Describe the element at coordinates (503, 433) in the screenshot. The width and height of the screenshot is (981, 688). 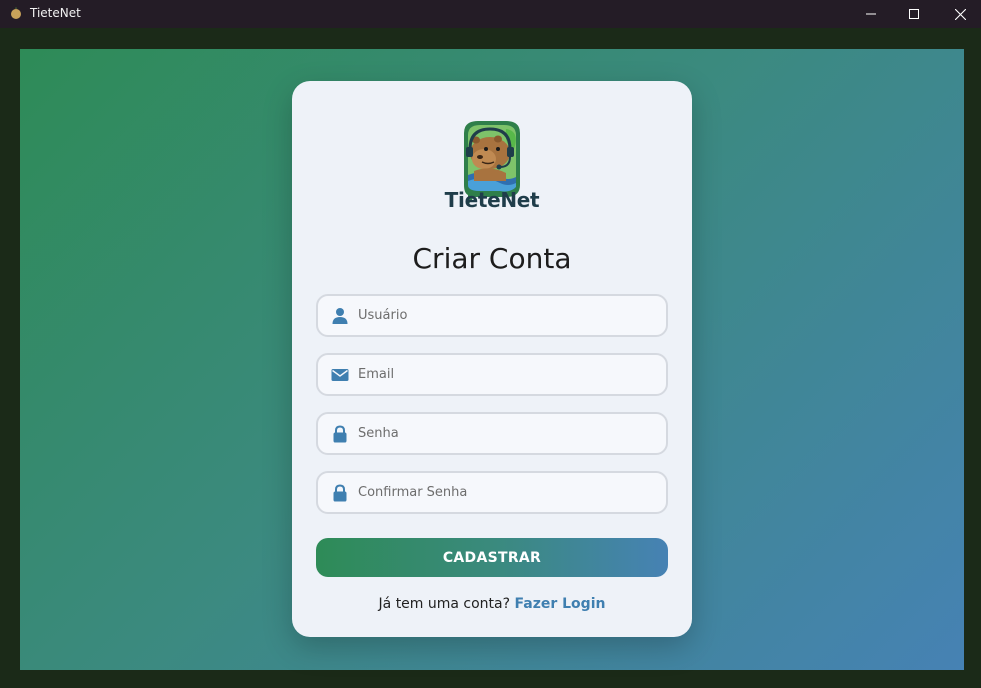
I see `password-input` at that location.